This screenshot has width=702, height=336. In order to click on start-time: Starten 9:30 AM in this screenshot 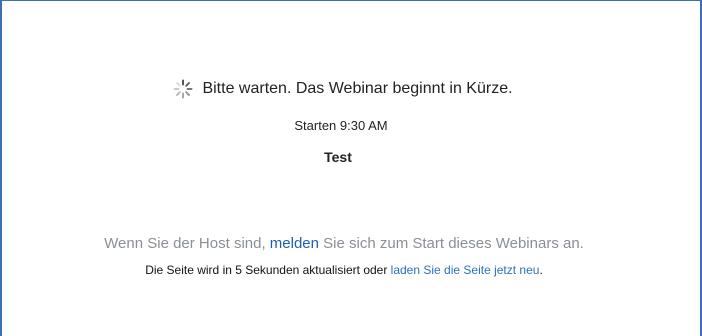, I will do `click(352, 125)`.